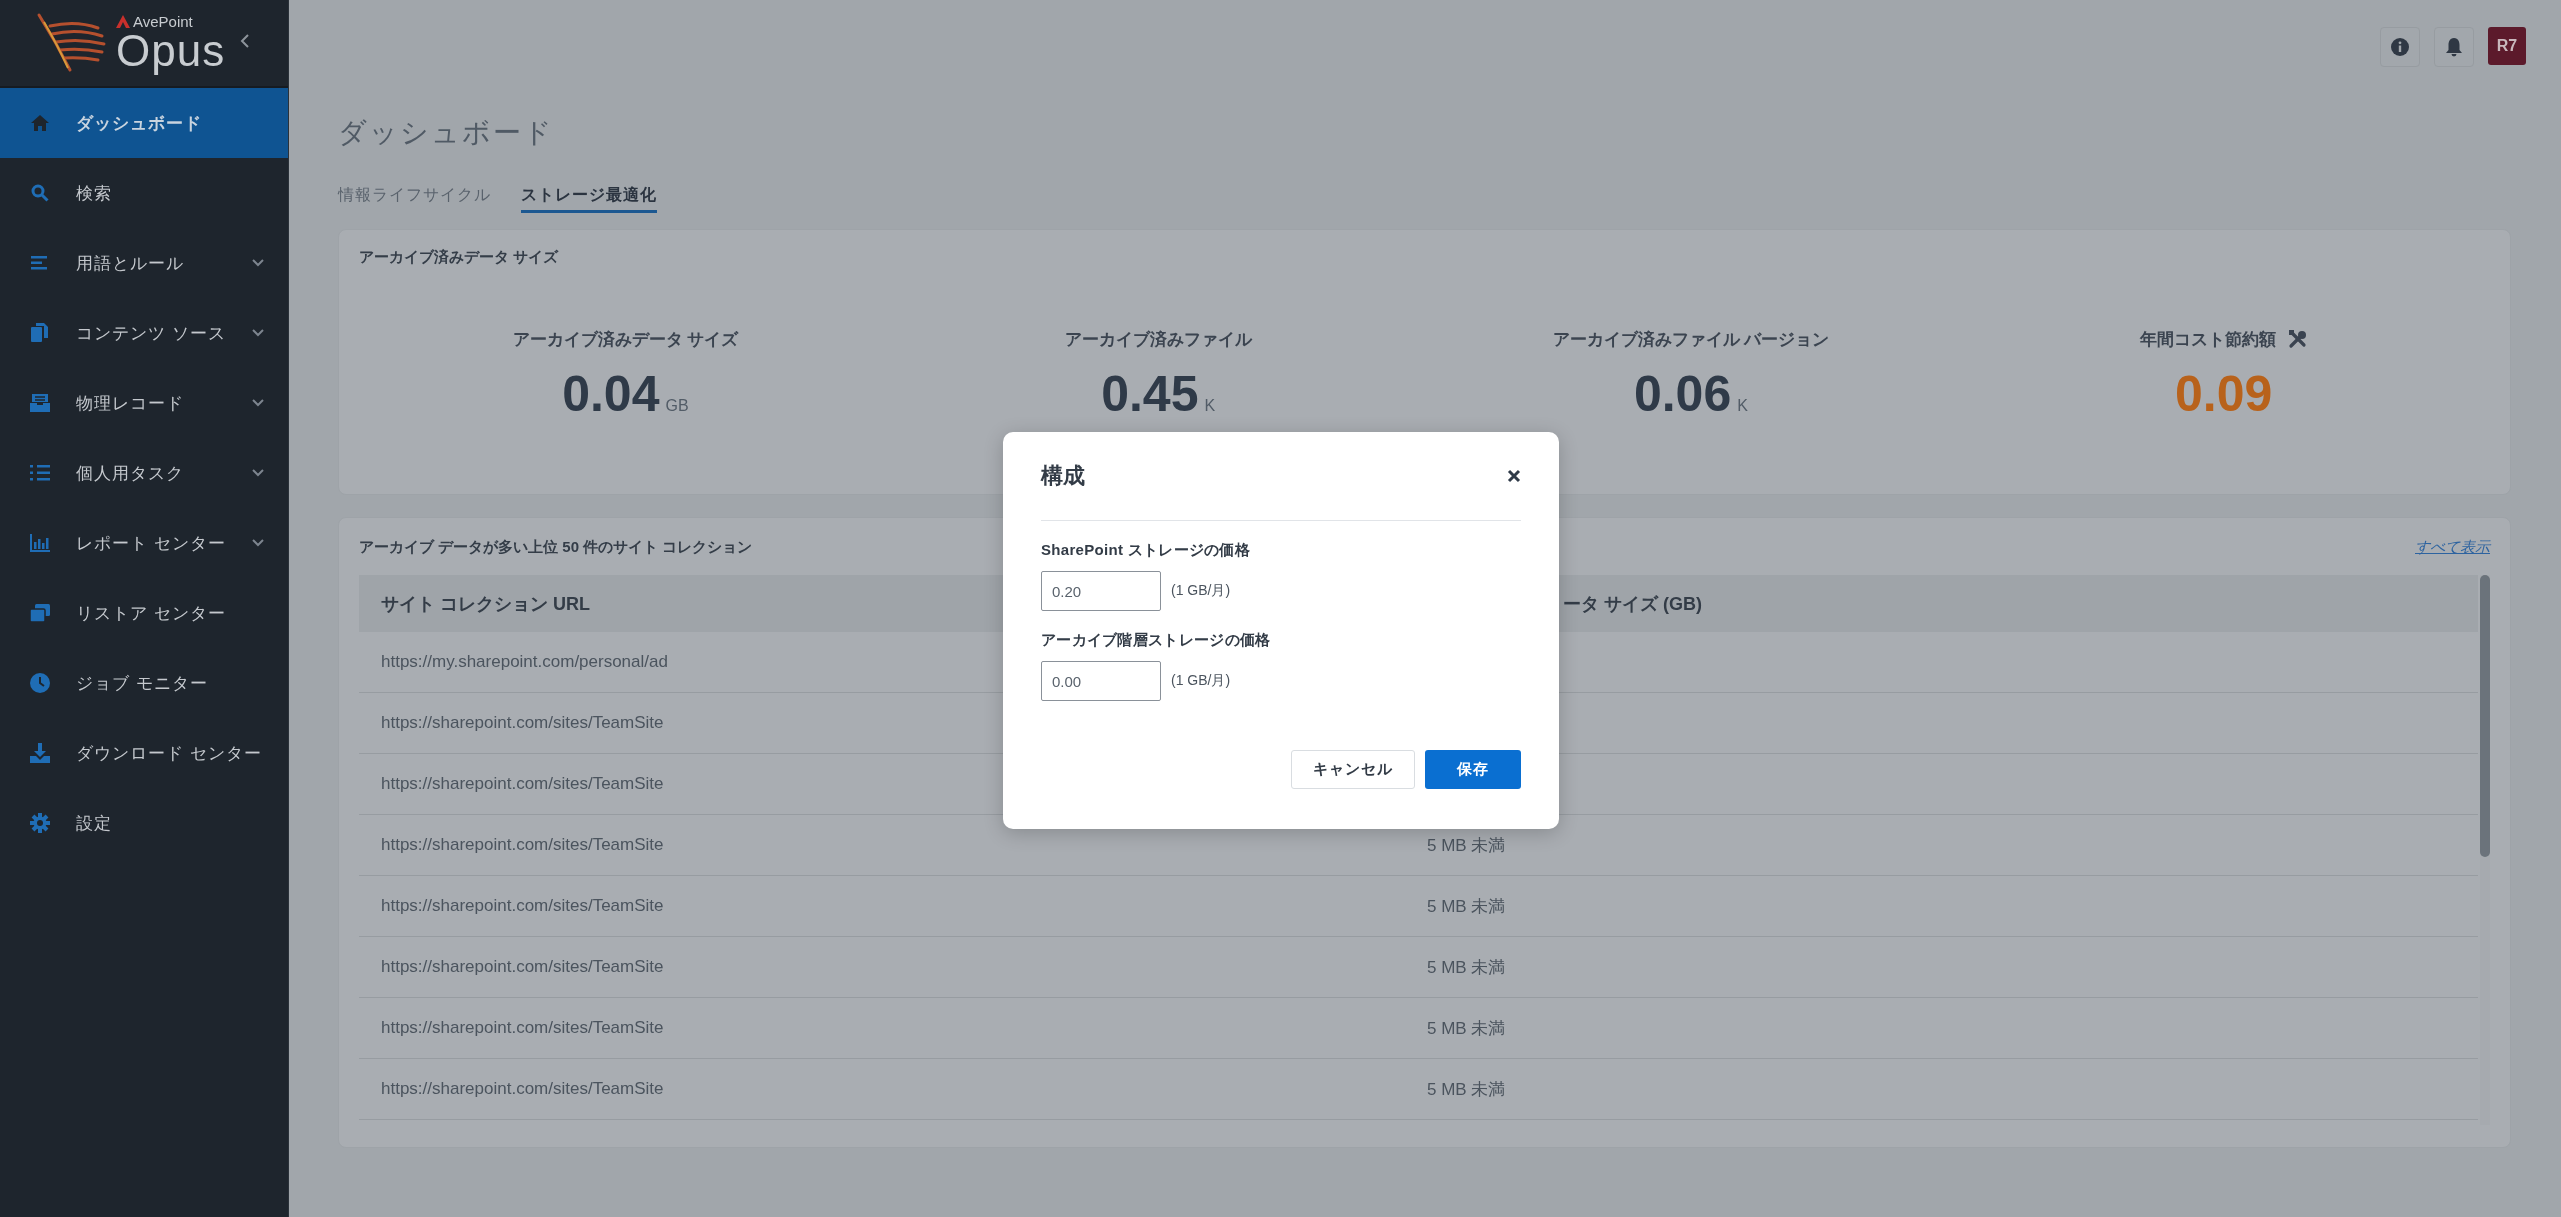  What do you see at coordinates (1353, 769) in the screenshot?
I see `cancel-button: キャンセル` at bounding box center [1353, 769].